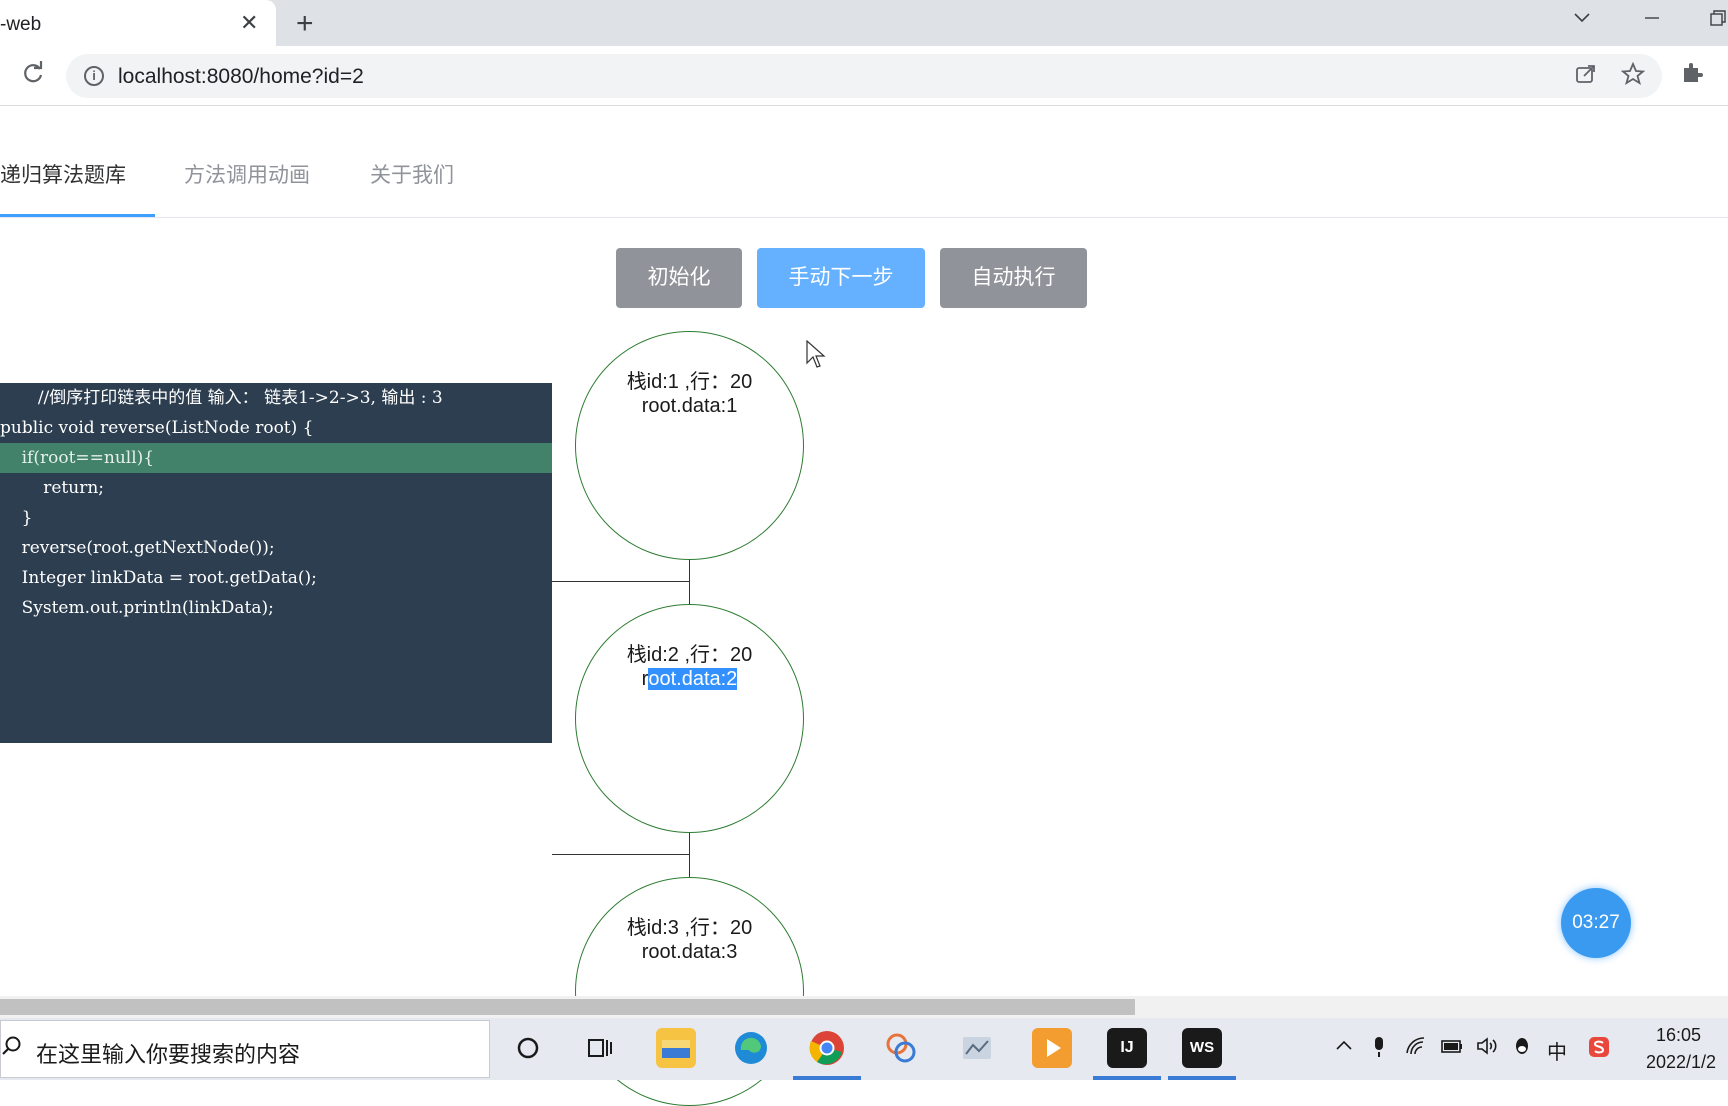 The image size is (1728, 1106). Describe the element at coordinates (12, 1050) in the screenshot. I see `search-icon` at that location.